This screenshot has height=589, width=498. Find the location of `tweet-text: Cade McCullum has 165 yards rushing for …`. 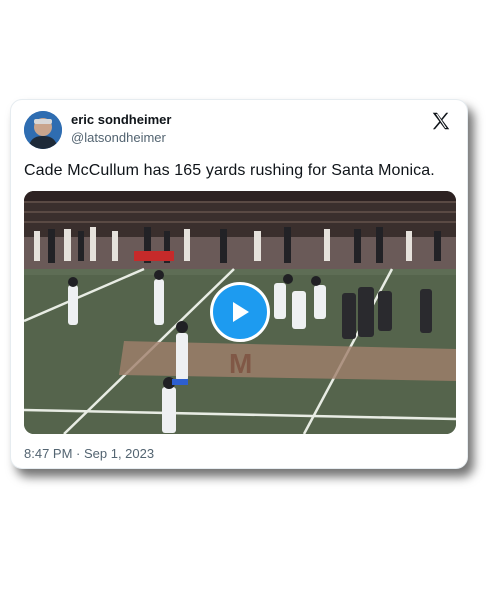

tweet-text: Cade McCullum has 165 yards rushing for … is located at coordinates (229, 170).